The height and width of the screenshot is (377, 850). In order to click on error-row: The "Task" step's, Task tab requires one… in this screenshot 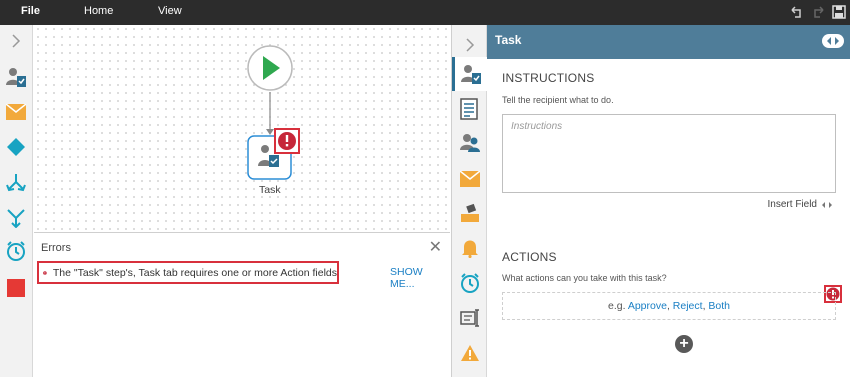, I will do `click(188, 272)`.